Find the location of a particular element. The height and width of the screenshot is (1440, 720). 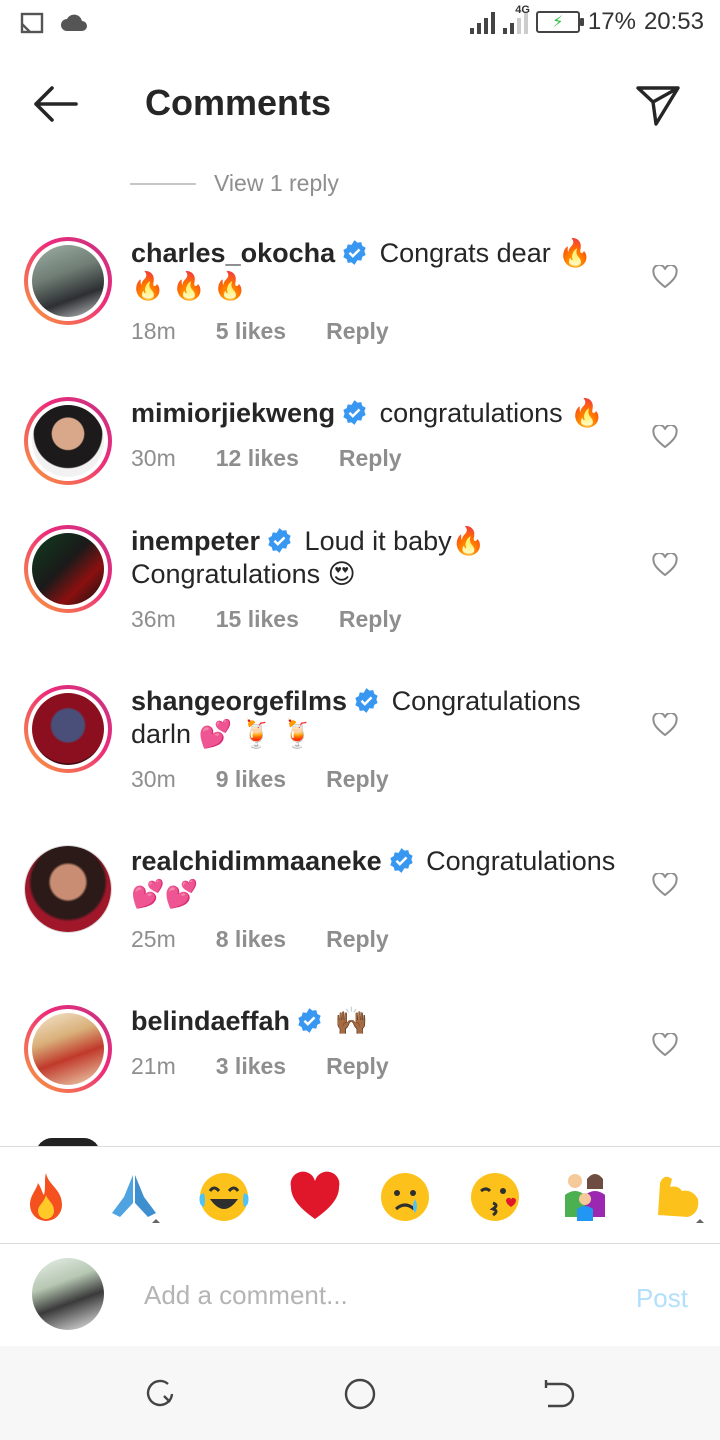

comment-time: 25m is located at coordinates (153, 939).